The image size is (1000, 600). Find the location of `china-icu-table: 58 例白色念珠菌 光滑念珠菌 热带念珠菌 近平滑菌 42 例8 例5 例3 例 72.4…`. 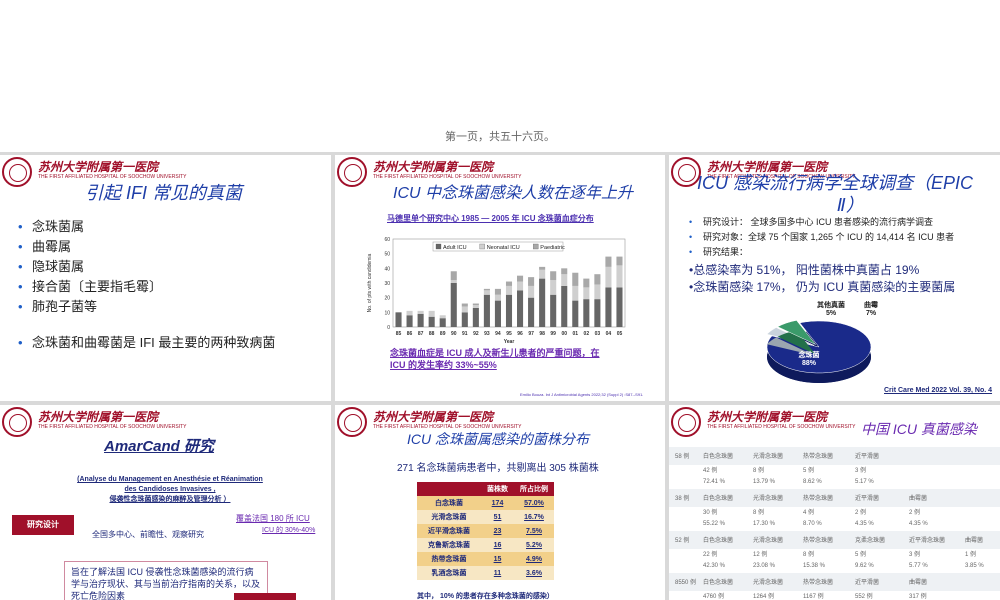

china-icu-table: 58 例白色念珠菌 光滑念珠菌 热带念珠菌 近平滑菌 42 例8 例5 例3 例 72.4… is located at coordinates (834, 523).